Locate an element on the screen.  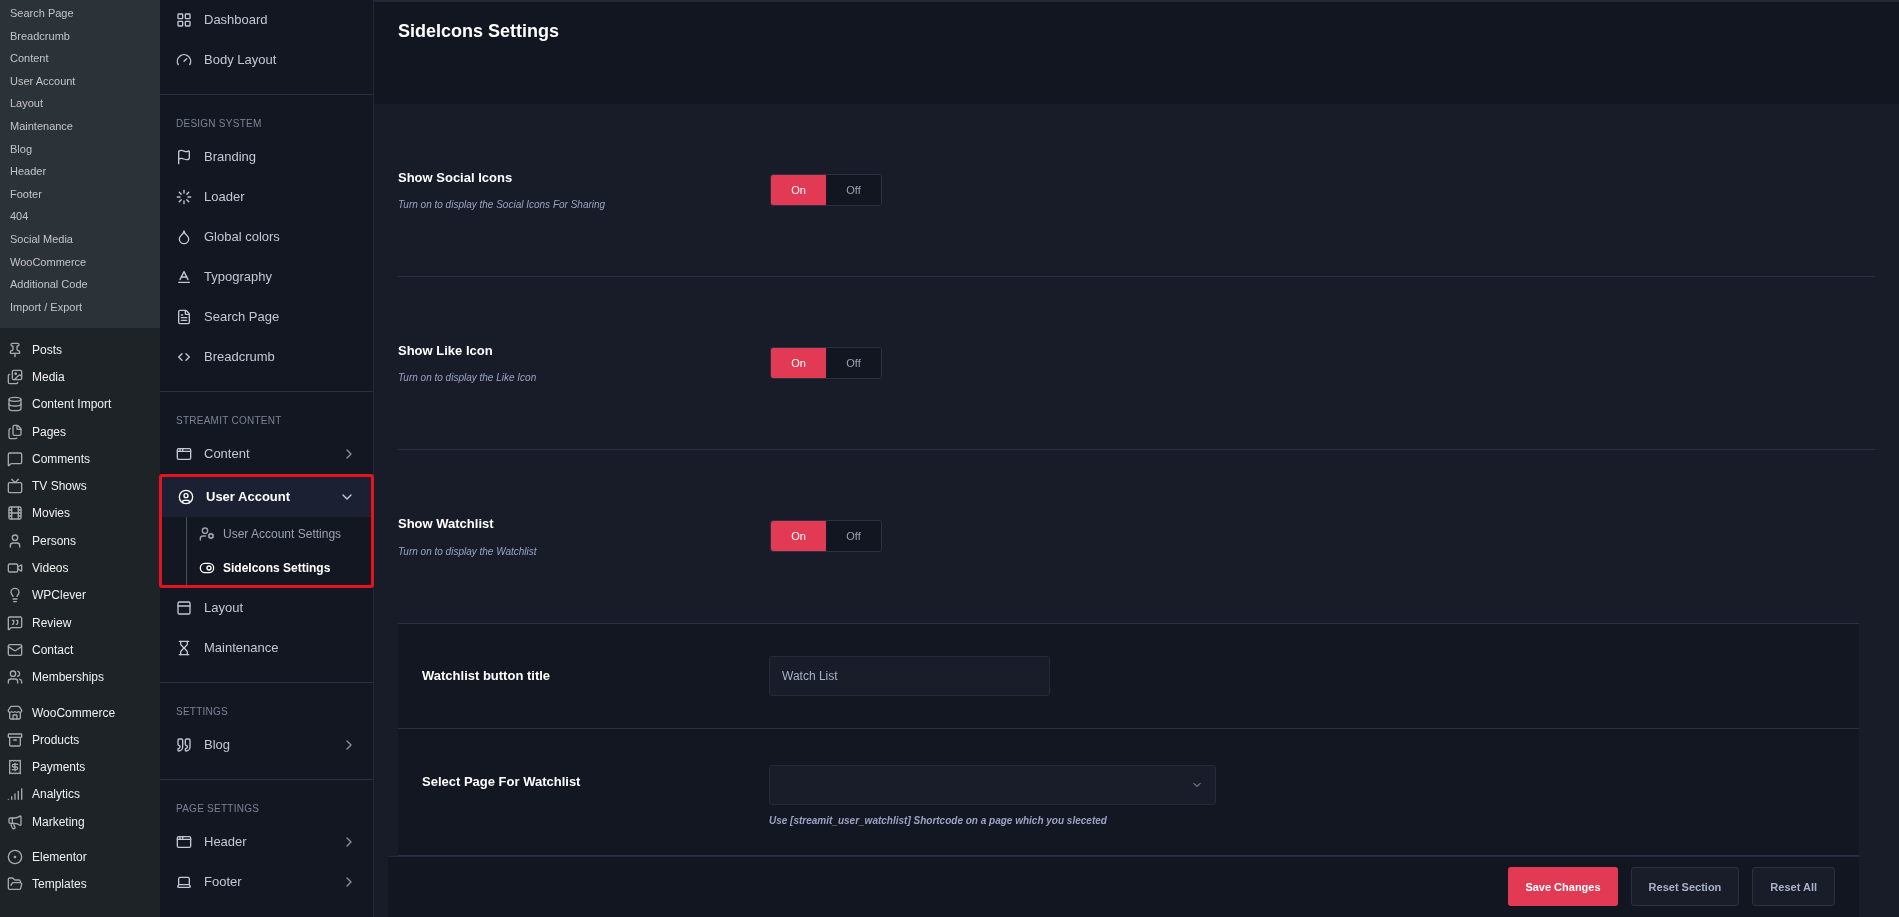
store-icon is located at coordinates (15, 712).